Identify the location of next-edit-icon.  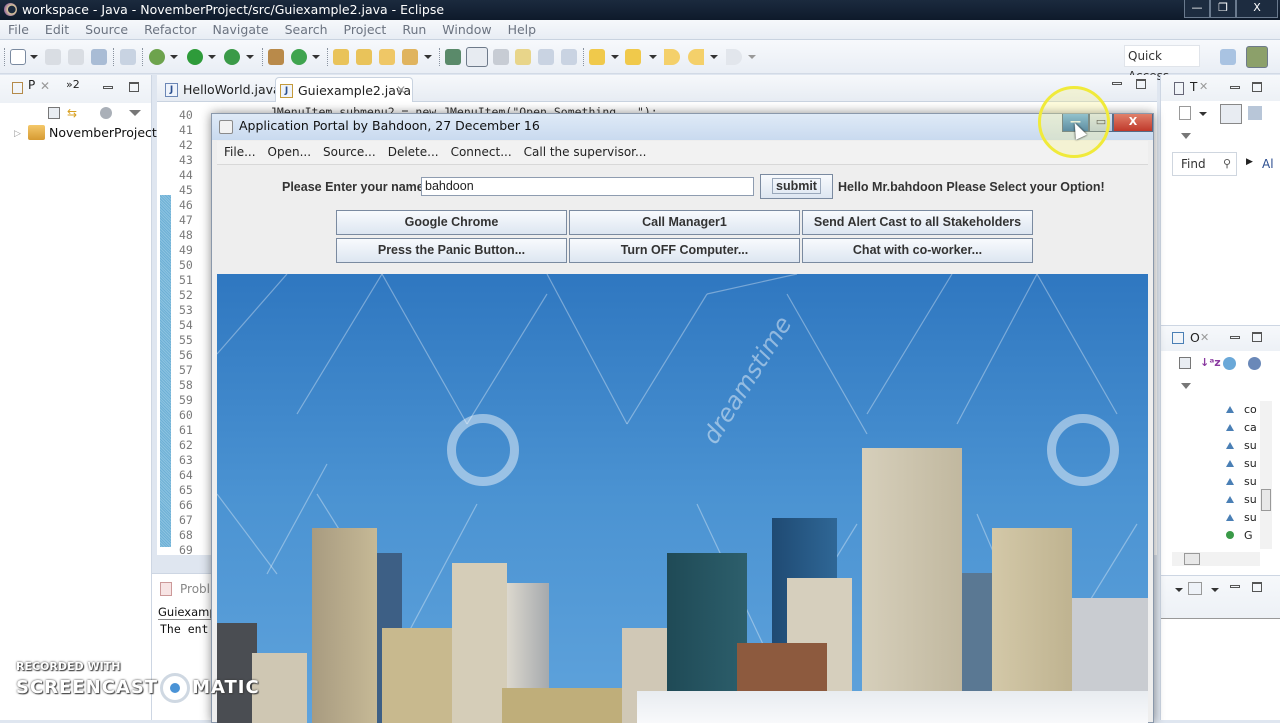
(597, 57).